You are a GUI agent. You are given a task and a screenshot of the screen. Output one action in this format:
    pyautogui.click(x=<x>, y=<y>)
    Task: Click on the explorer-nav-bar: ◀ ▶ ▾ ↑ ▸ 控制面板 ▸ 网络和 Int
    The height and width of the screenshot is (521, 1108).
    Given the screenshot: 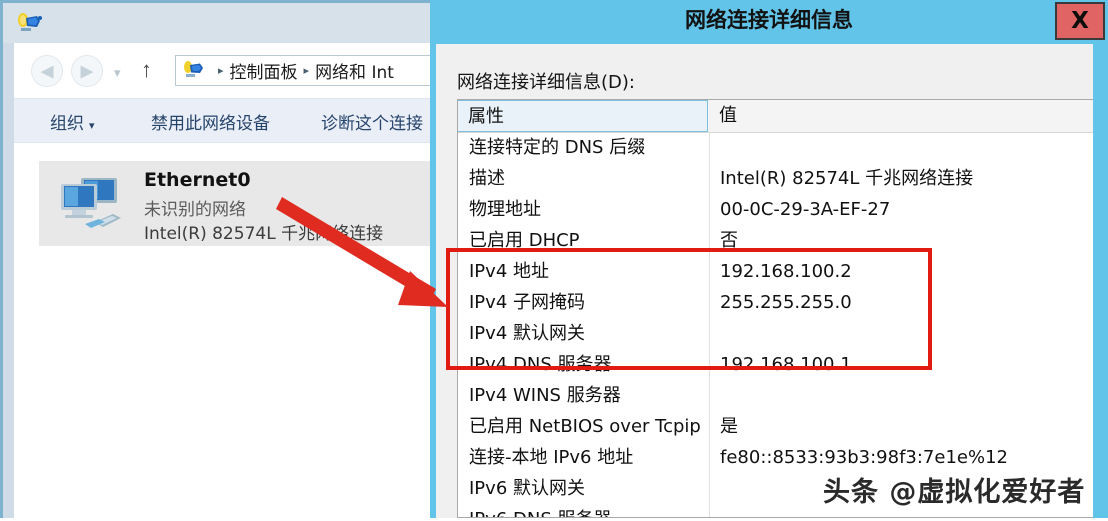 What is the action you would take?
    pyautogui.click(x=226, y=70)
    